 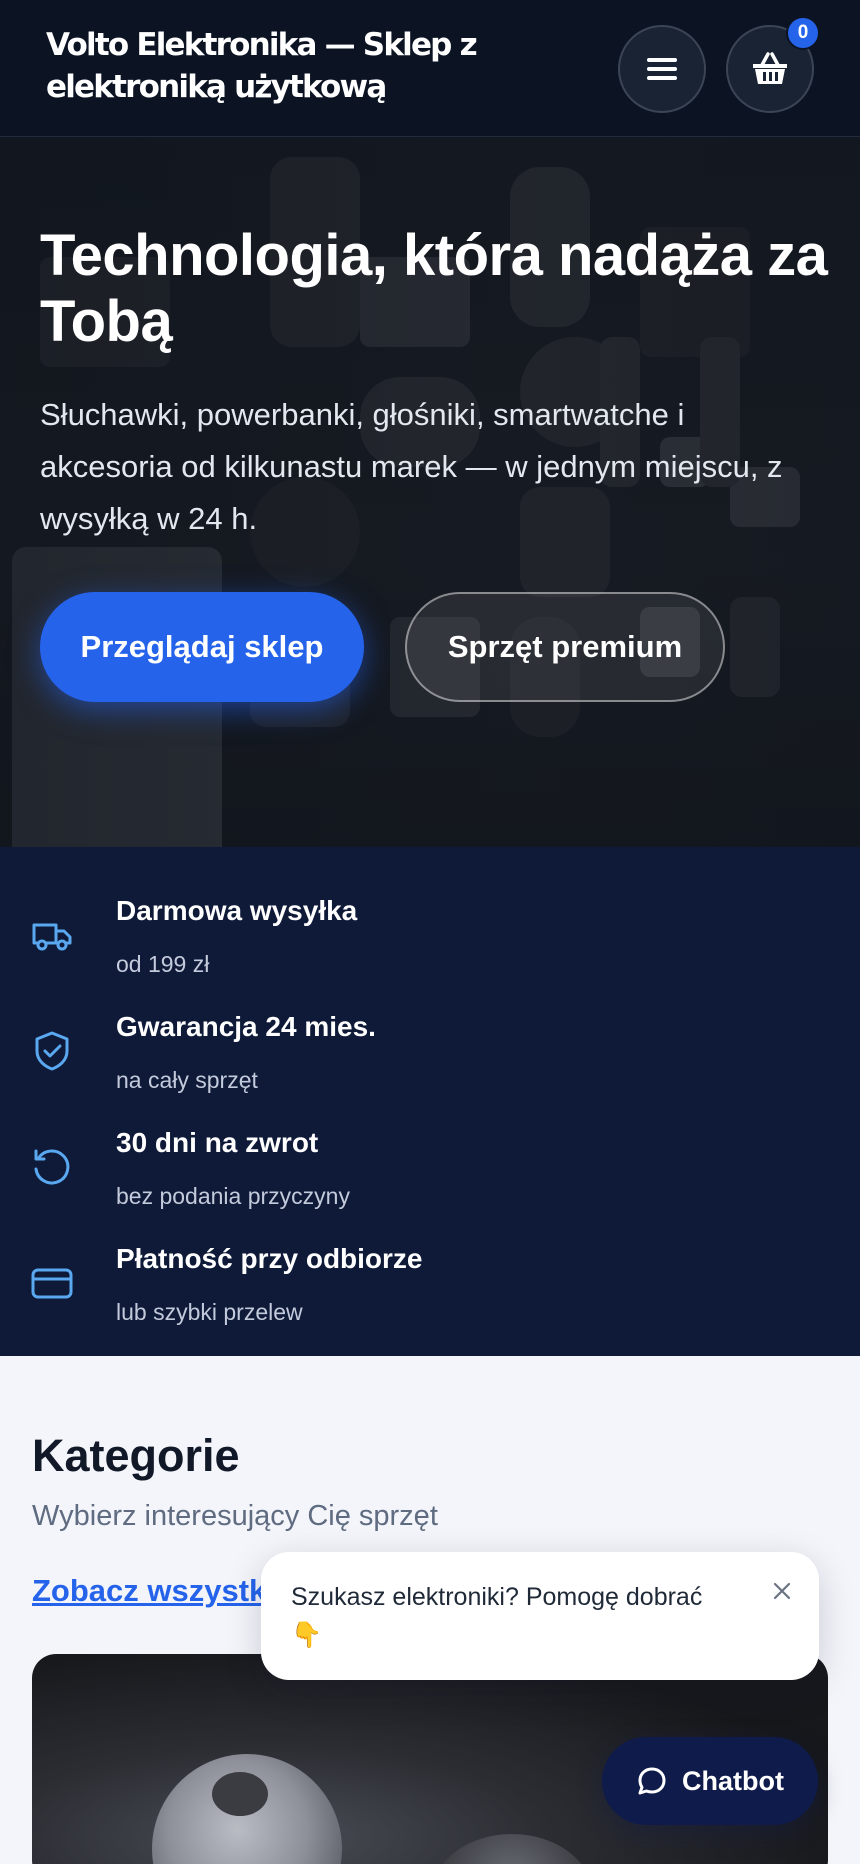 What do you see at coordinates (430, 1163) in the screenshot?
I see `feature-item-returns: 30 dni na zwrot bez podania przyczyny` at bounding box center [430, 1163].